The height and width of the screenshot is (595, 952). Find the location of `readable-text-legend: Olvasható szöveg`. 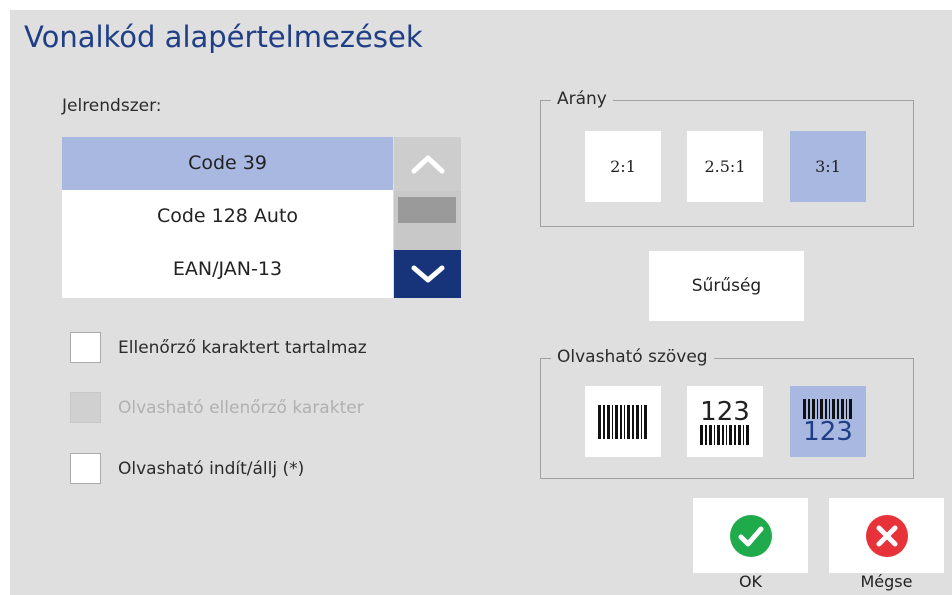

readable-text-legend: Olvasható szöveg is located at coordinates (632, 357).